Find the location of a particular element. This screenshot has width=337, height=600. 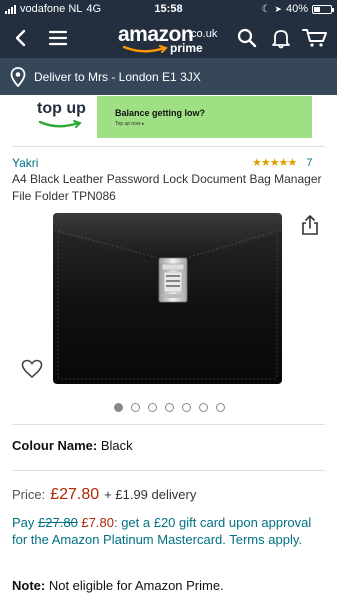

image-carousel-indicator is located at coordinates (169, 407).